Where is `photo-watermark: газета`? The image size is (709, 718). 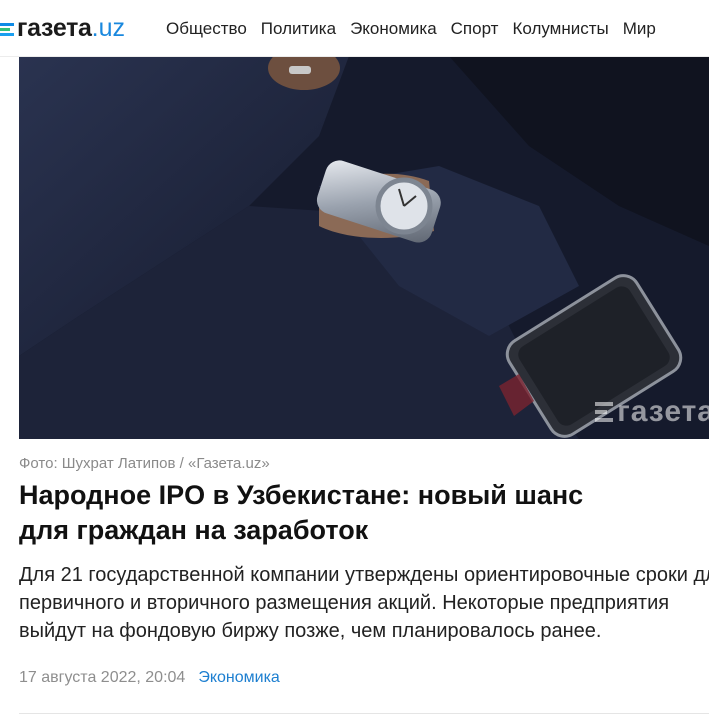 photo-watermark: газета is located at coordinates (652, 412).